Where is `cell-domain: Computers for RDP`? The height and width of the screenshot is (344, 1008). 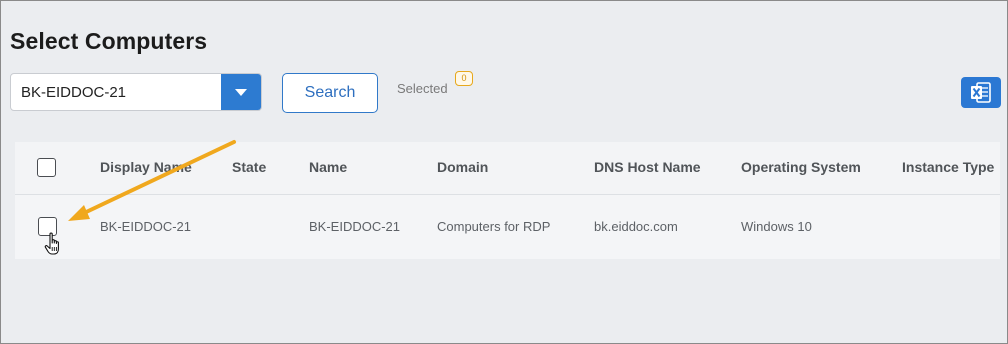
cell-domain: Computers for RDP is located at coordinates (494, 226).